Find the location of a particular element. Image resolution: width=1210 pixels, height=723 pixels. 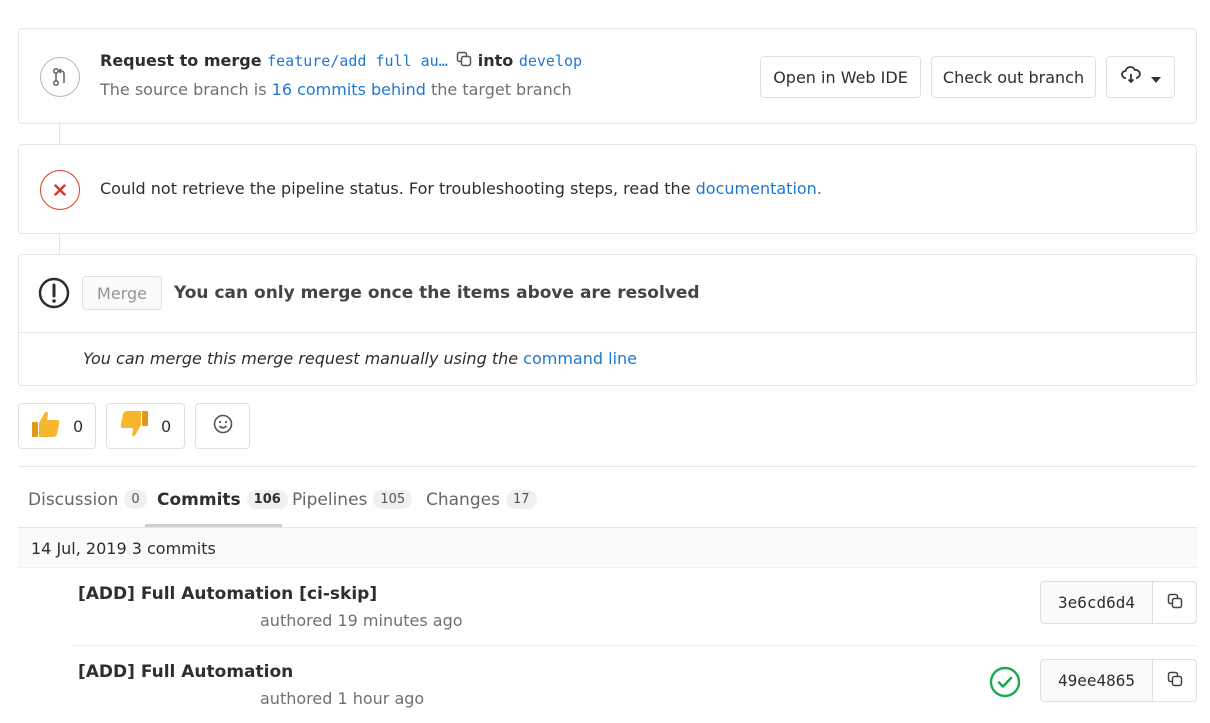

commit-meta: authored 19 minutes ago is located at coordinates (361, 620).